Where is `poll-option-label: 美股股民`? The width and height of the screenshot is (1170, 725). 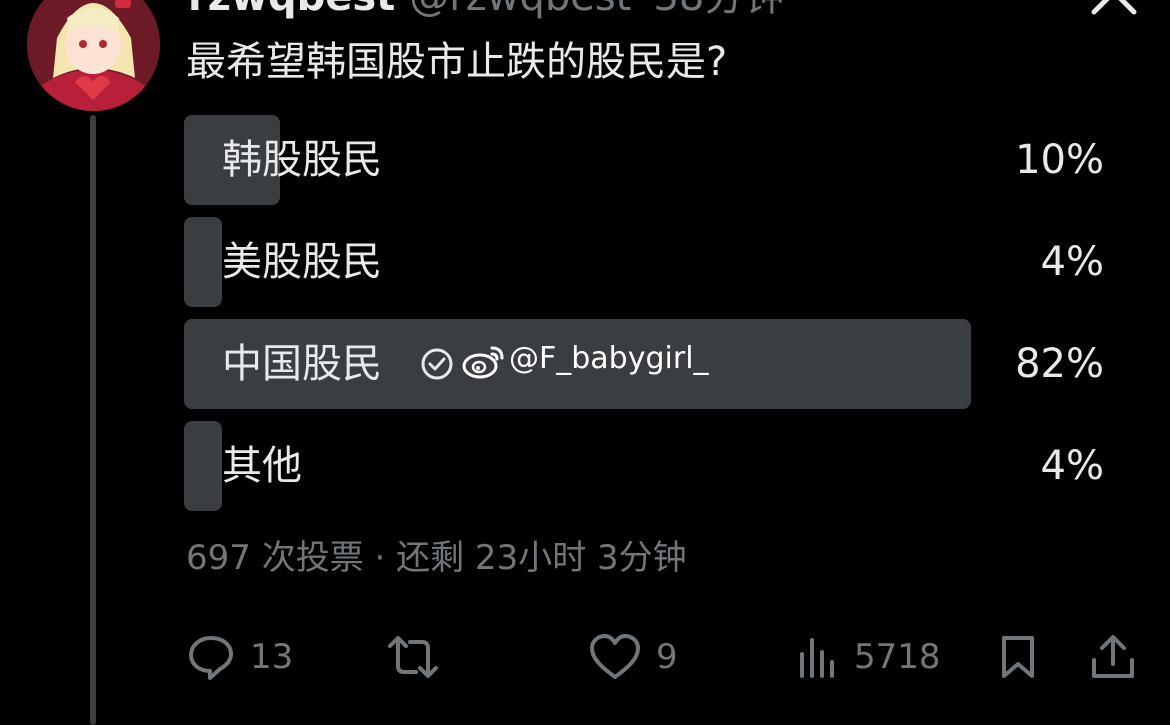
poll-option-label: 美股股民 is located at coordinates (302, 262).